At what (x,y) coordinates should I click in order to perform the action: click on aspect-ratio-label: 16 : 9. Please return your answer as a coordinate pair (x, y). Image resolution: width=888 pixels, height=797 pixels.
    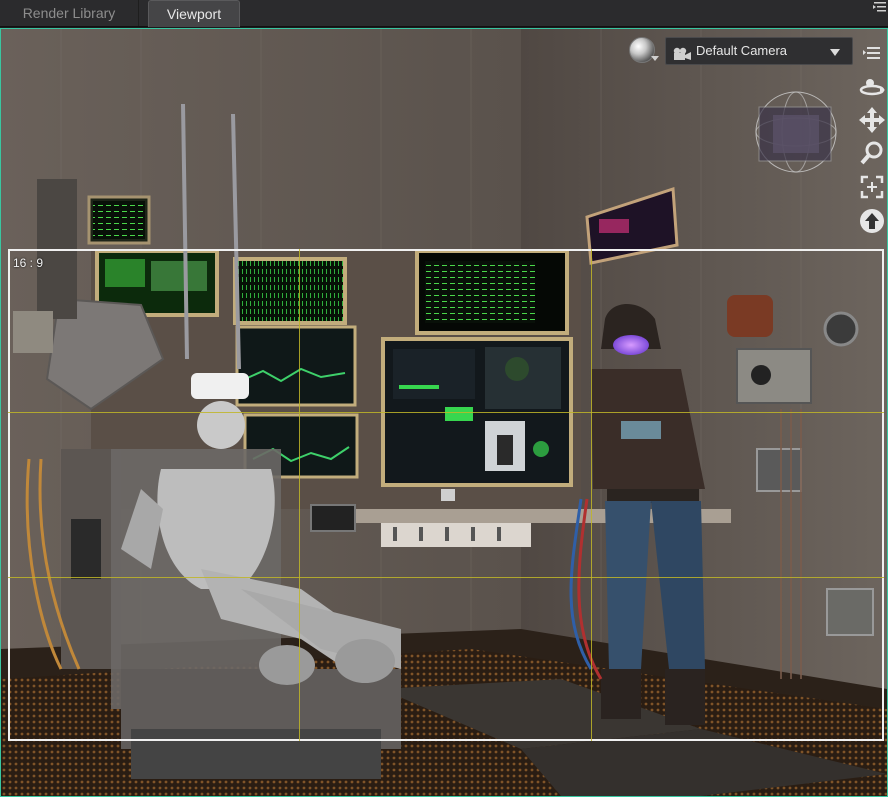
    Looking at the image, I should click on (28, 263).